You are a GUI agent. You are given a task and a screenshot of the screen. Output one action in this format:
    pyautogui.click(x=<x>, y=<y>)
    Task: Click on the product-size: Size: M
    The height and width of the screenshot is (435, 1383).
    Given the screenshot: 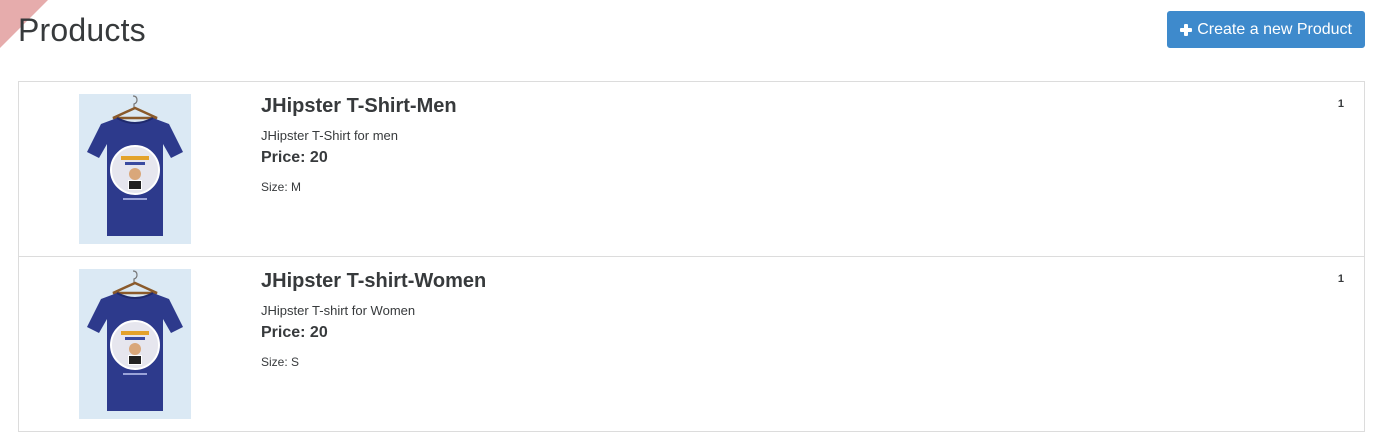 What is the action you would take?
    pyautogui.click(x=281, y=187)
    